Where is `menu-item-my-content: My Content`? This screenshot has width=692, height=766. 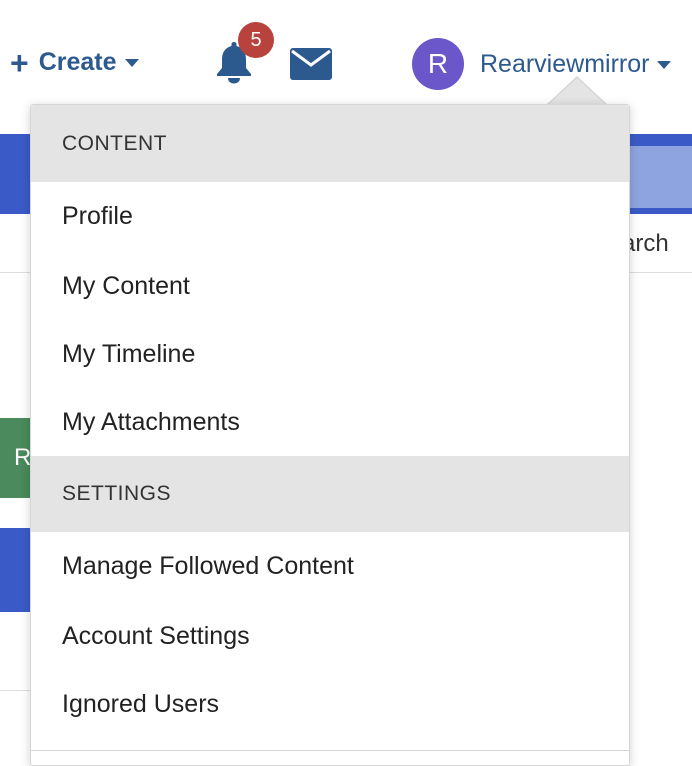
menu-item-my-content: My Content is located at coordinates (330, 286).